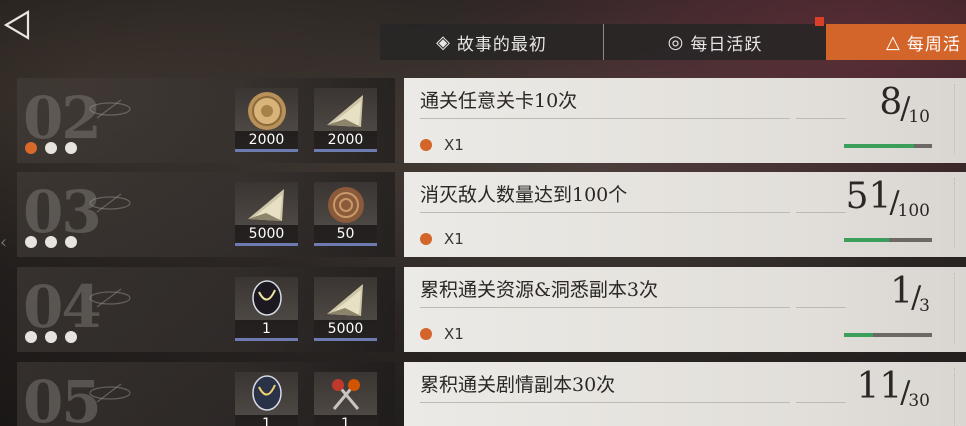  Describe the element at coordinates (518, 385) in the screenshot. I see `task-title: 累积通关剧情副本30次` at that location.